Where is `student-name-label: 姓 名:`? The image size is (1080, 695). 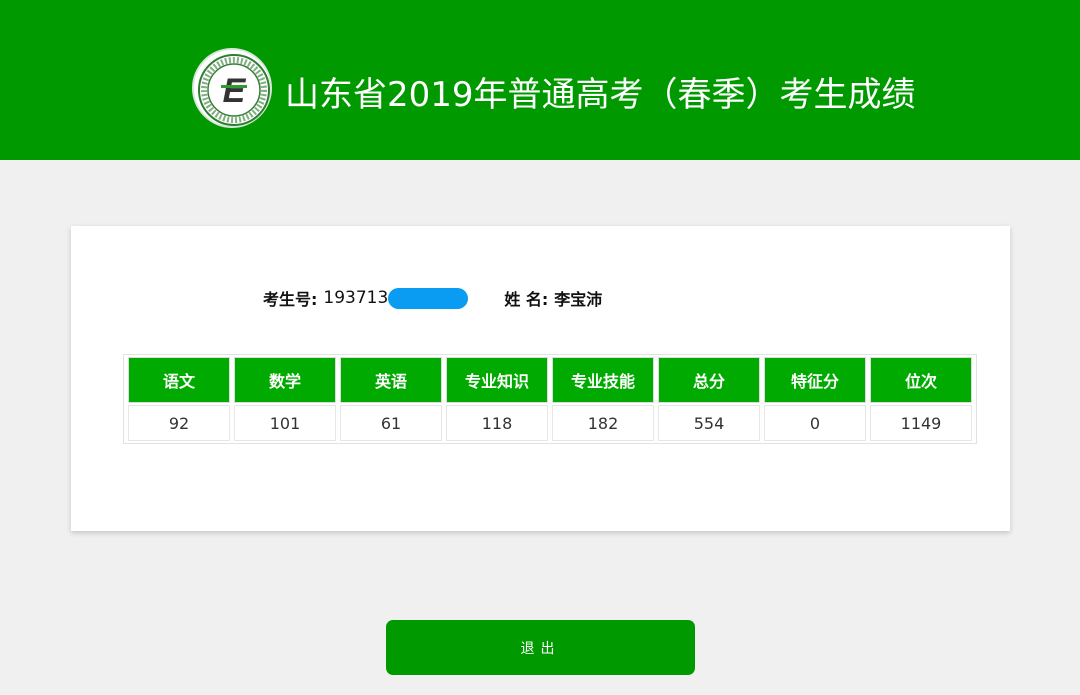 student-name-label: 姓 名: is located at coordinates (526, 299).